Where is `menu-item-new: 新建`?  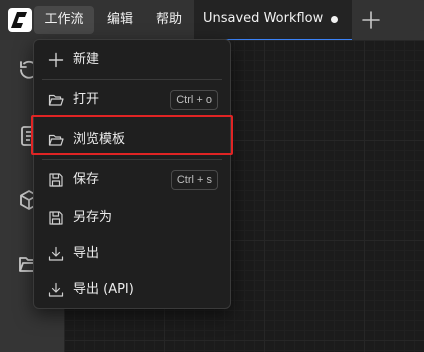 menu-item-new: 新建 is located at coordinates (132, 60).